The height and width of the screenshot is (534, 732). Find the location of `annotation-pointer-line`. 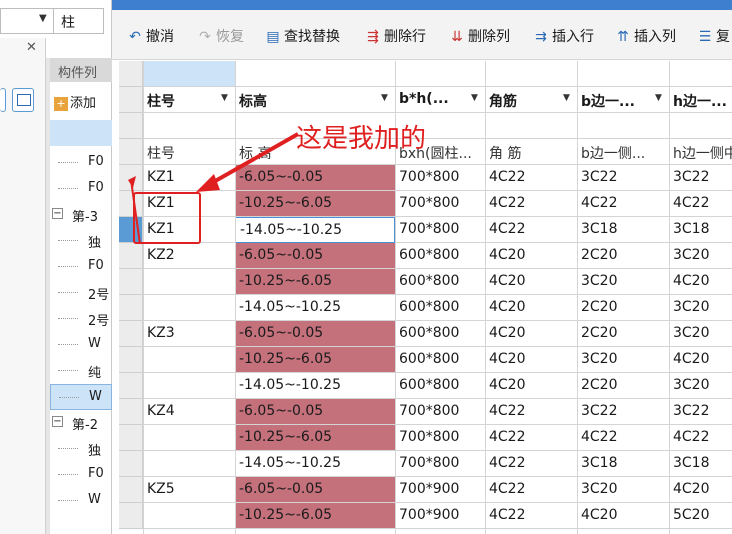

annotation-pointer-line is located at coordinates (135, 212).